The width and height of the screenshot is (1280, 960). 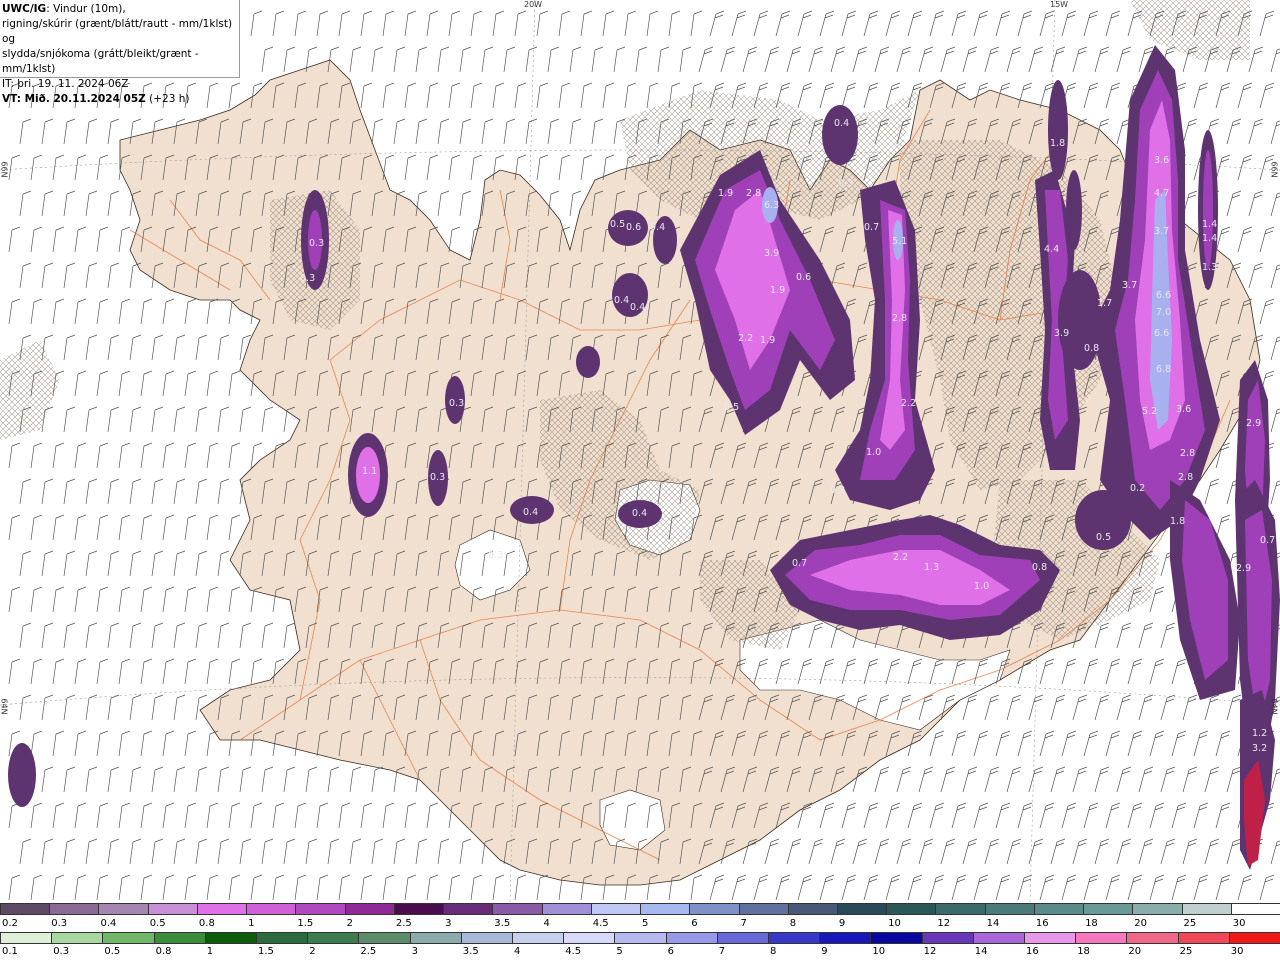 What do you see at coordinates (981, 951) in the screenshot?
I see `legend-label: 14` at bounding box center [981, 951].